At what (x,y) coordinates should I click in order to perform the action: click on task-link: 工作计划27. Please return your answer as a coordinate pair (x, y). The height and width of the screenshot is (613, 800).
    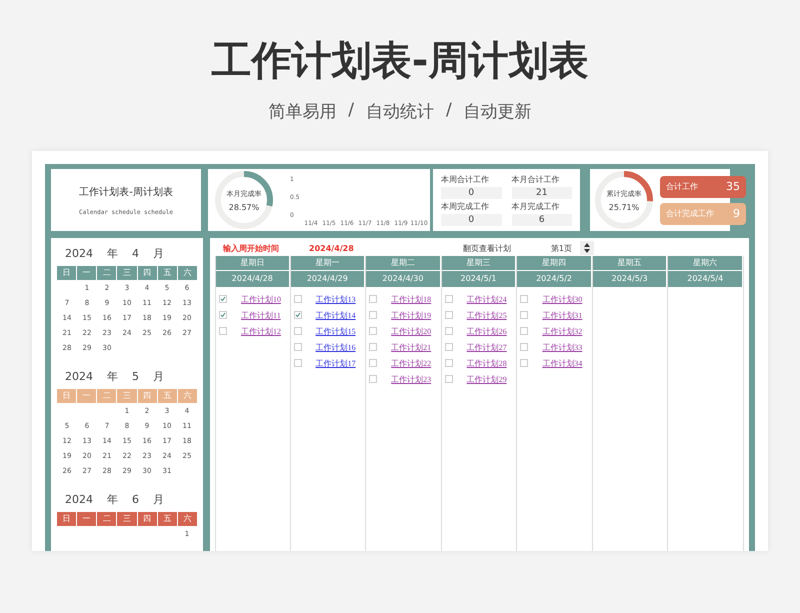
    Looking at the image, I should click on (486, 347).